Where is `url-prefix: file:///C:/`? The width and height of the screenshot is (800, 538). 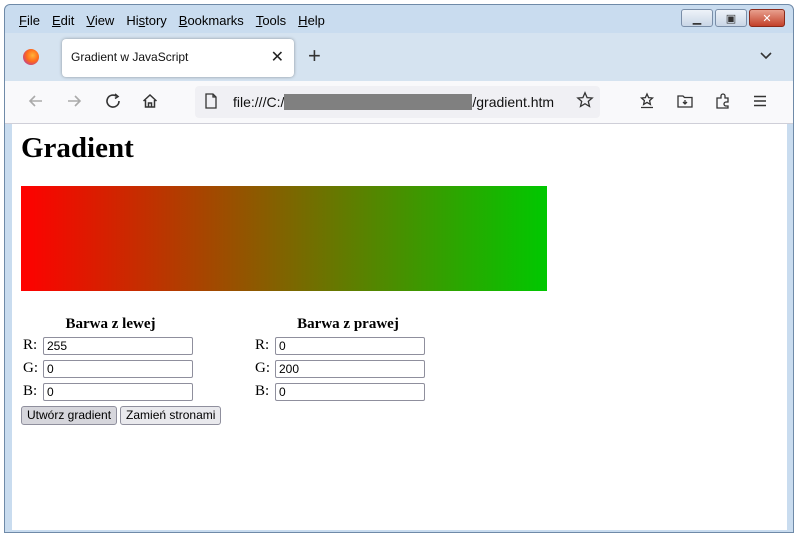
url-prefix: file:///C:/ is located at coordinates (259, 102).